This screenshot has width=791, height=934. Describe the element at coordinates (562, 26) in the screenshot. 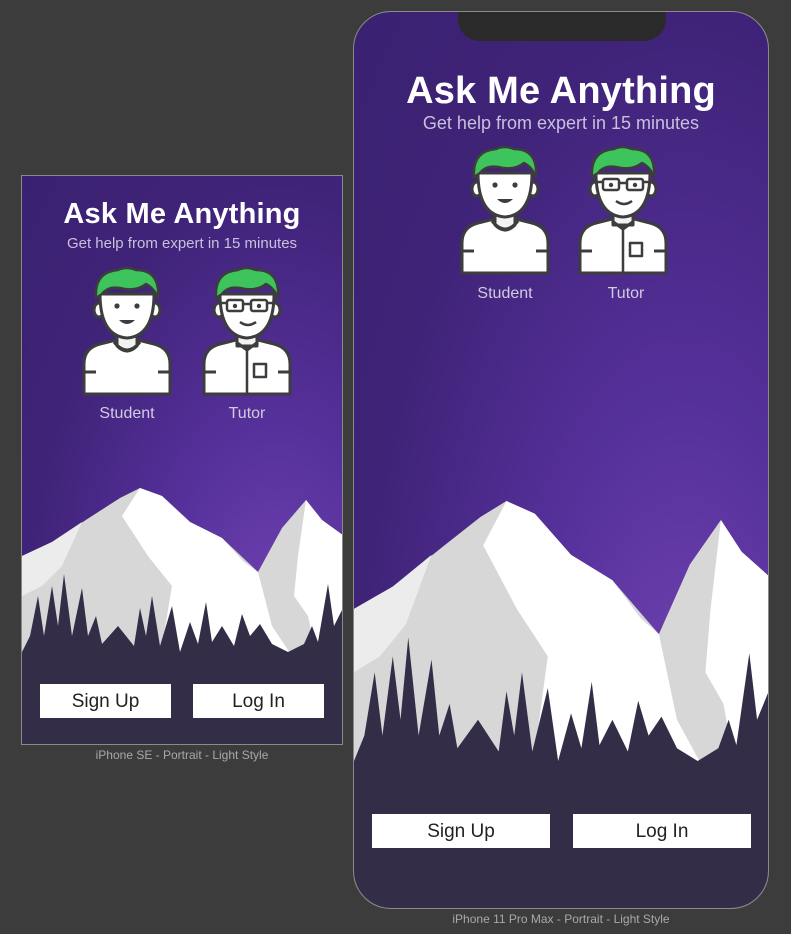

I see `device-notch` at that location.